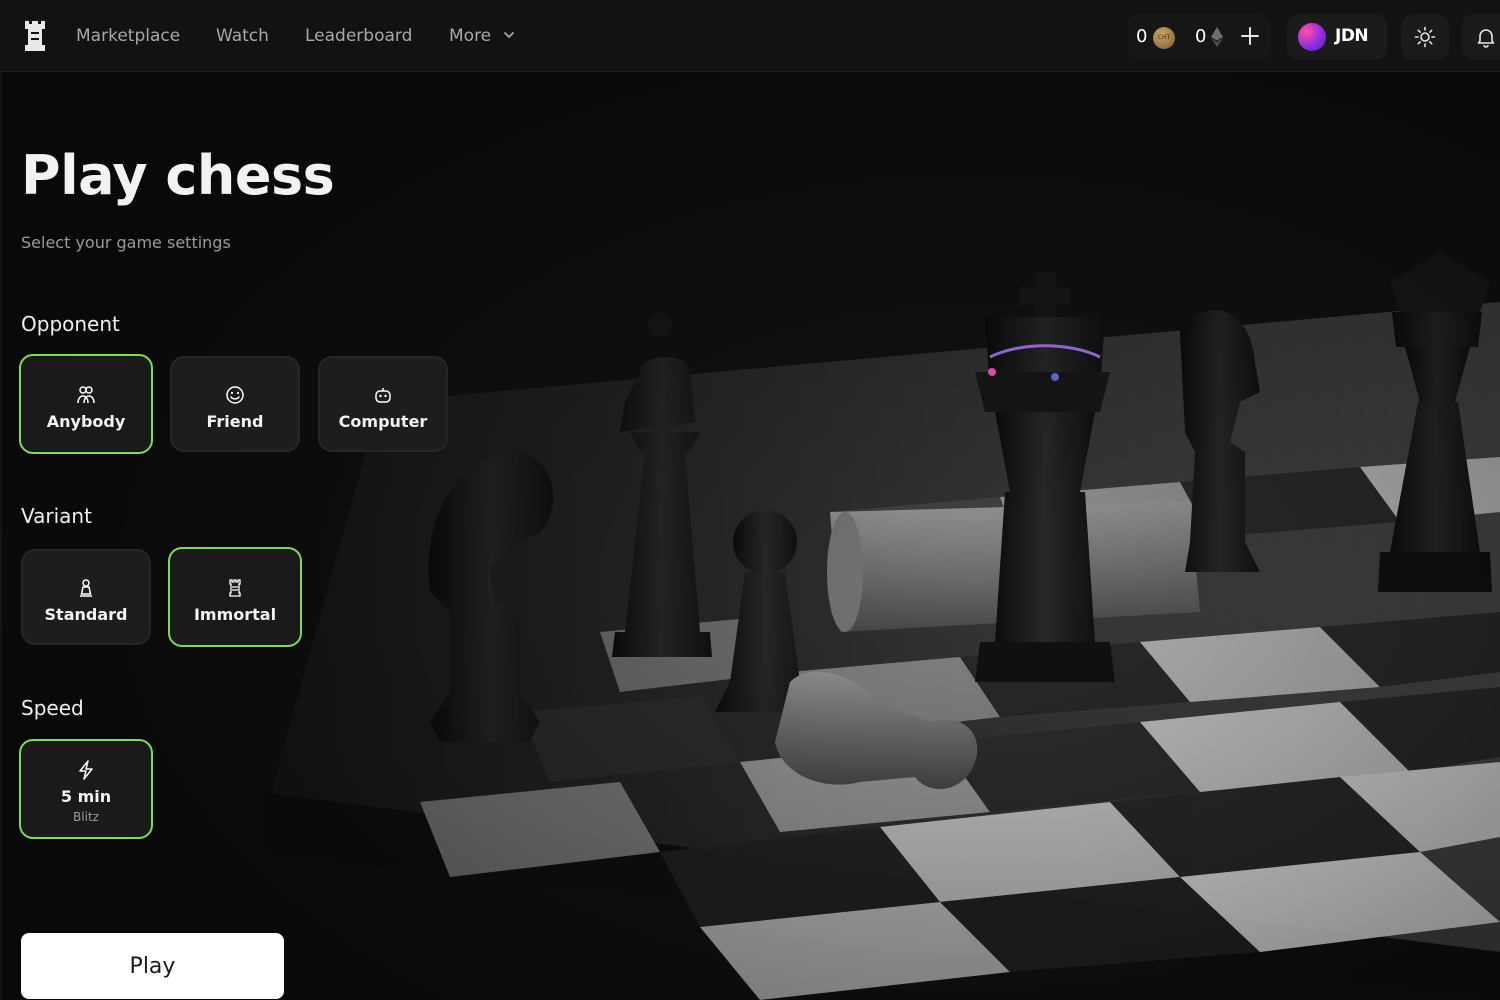  Describe the element at coordinates (1250, 36) in the screenshot. I see `plus-icon` at that location.